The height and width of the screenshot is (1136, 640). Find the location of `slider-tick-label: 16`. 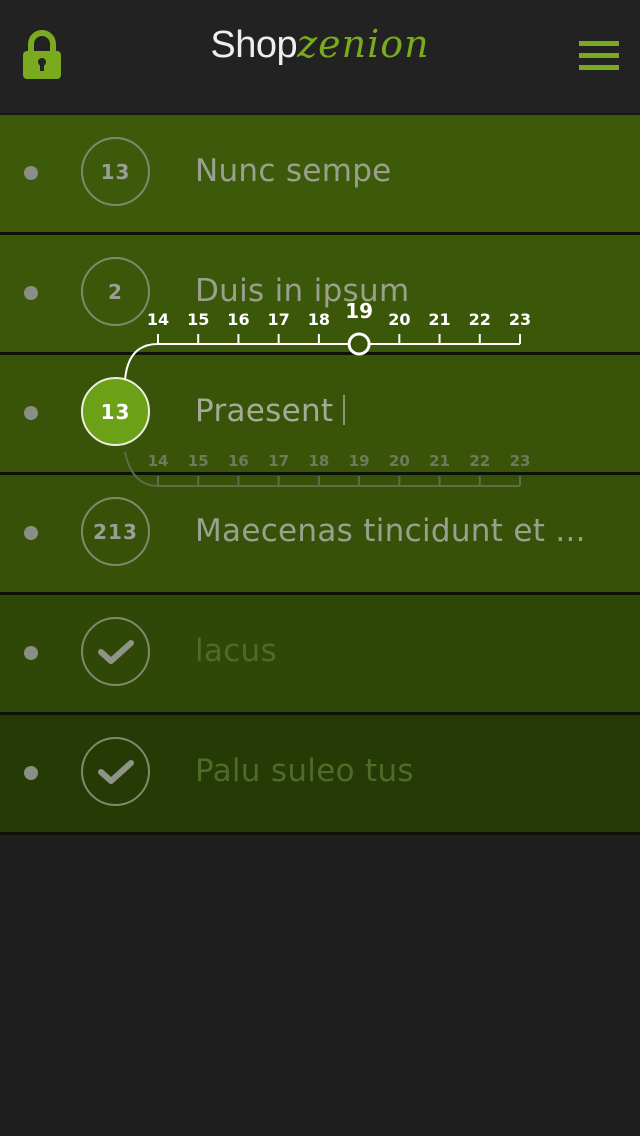

slider-tick-label: 16 is located at coordinates (238, 319).